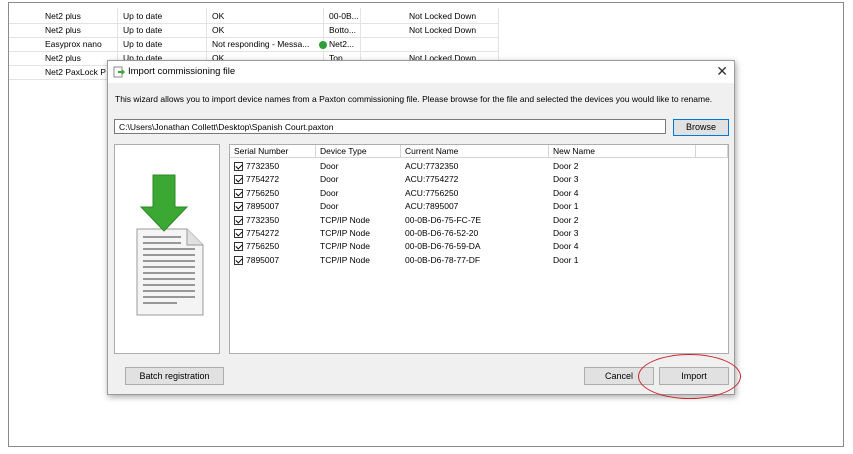  What do you see at coordinates (443, 219) in the screenshot?
I see `current-name: 00-0B-D6-75-FC-7E` at bounding box center [443, 219].